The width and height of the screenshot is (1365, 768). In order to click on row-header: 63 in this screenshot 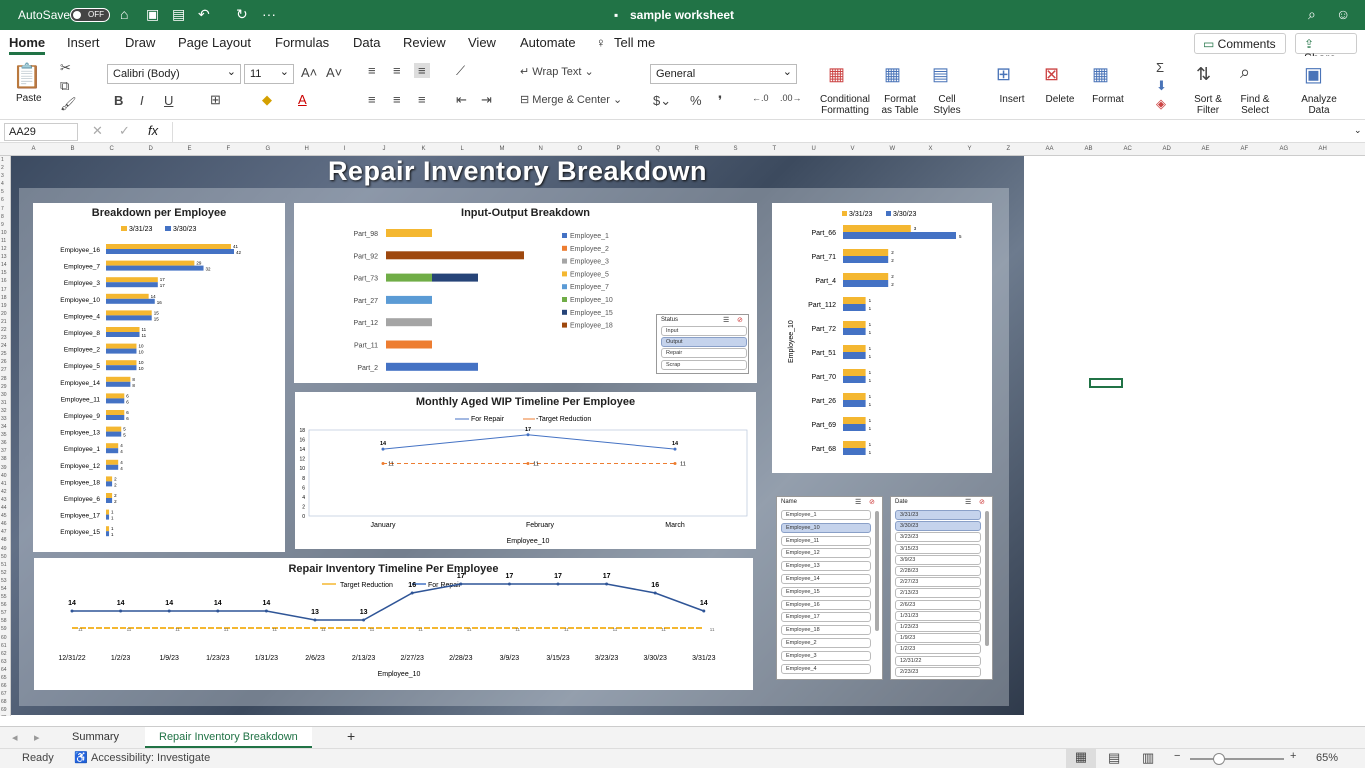, I will do `click(5, 662)`.